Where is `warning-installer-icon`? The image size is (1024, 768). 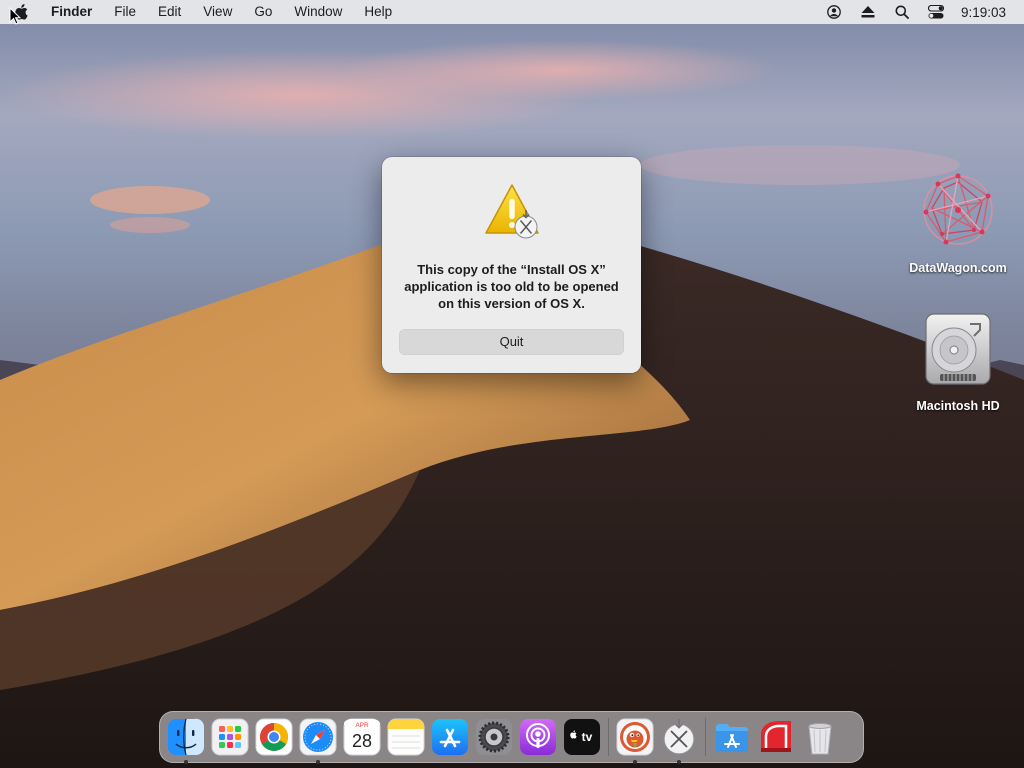 warning-installer-icon is located at coordinates (512, 211).